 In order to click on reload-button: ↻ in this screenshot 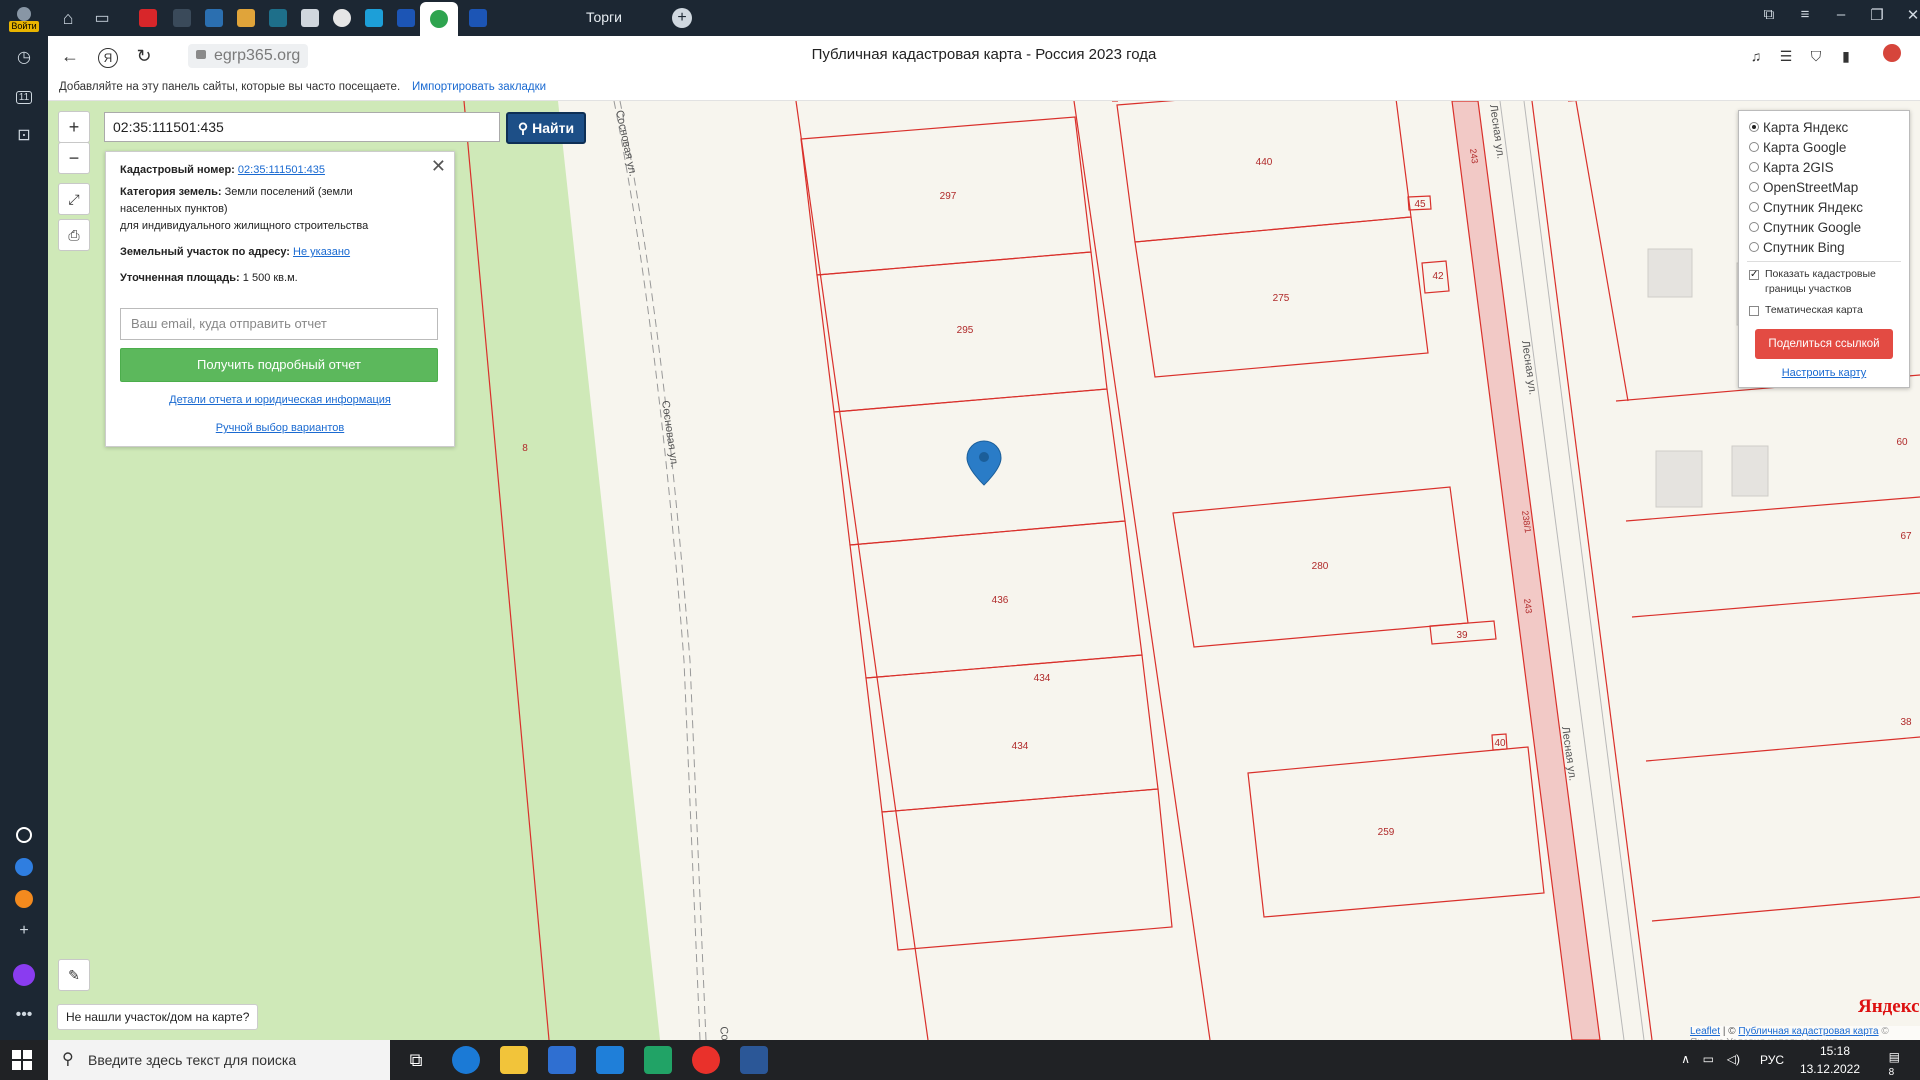, I will do `click(144, 56)`.